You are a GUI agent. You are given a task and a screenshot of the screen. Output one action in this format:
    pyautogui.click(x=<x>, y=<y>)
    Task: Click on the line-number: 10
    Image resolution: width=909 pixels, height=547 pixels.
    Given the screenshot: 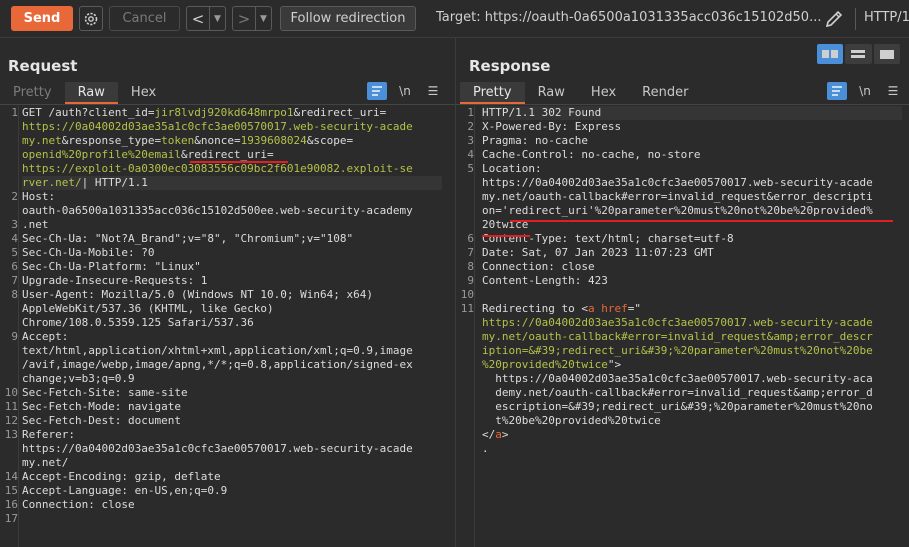 What is the action you would take?
    pyautogui.click(x=467, y=294)
    